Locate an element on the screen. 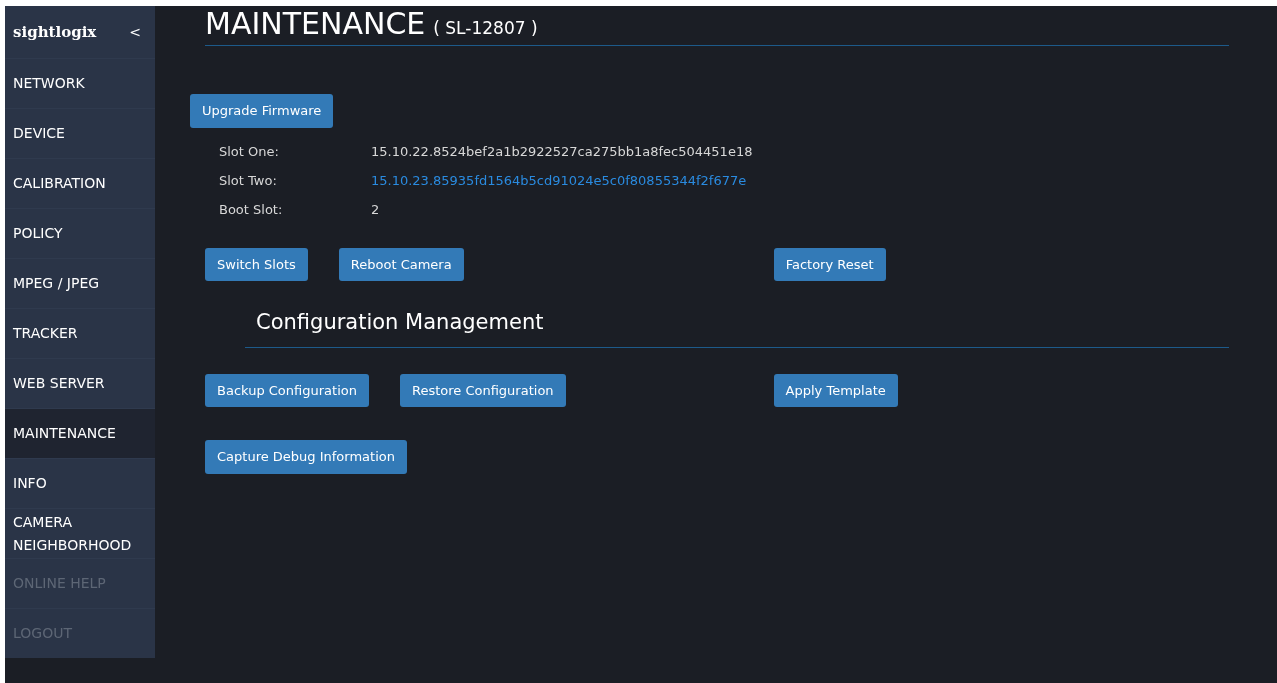  sidebar-item: TRACKER is located at coordinates (80, 333).